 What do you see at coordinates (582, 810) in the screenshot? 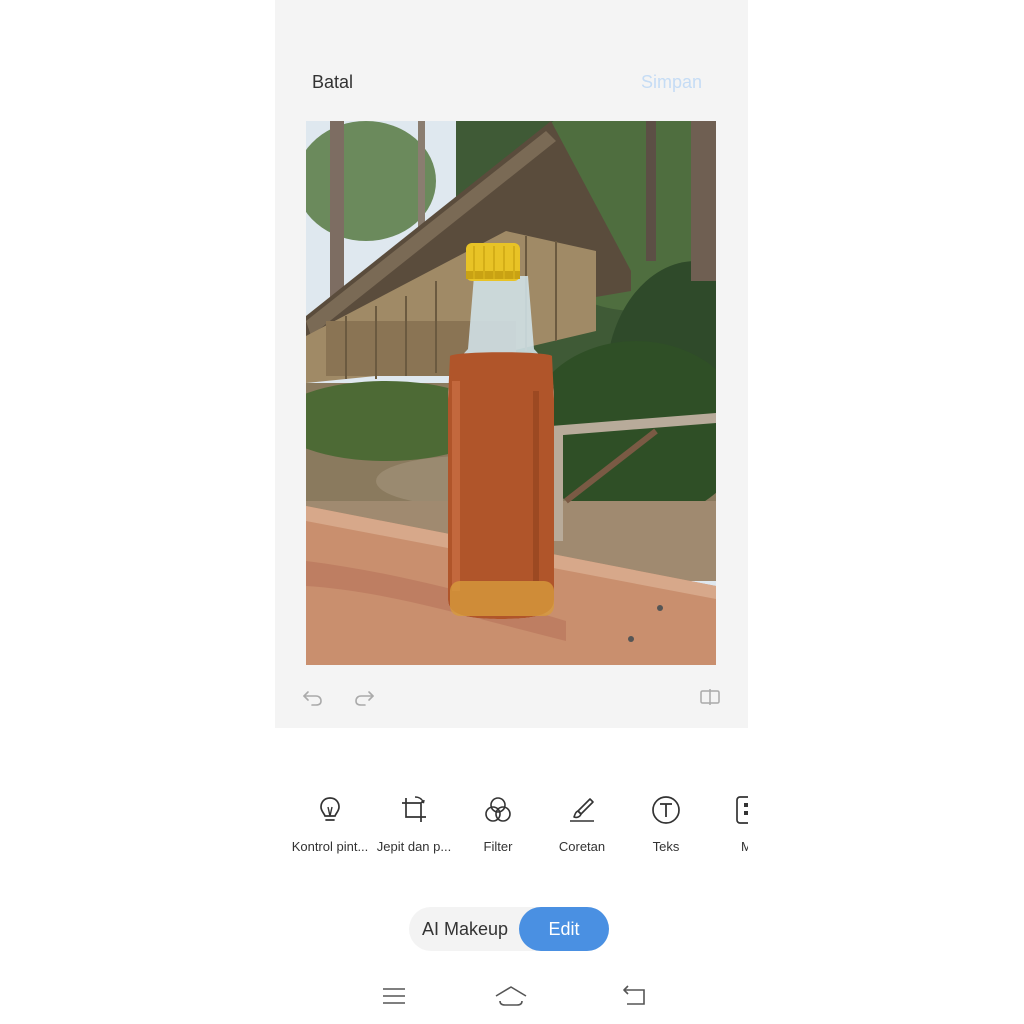
I see `brush-icon` at bounding box center [582, 810].